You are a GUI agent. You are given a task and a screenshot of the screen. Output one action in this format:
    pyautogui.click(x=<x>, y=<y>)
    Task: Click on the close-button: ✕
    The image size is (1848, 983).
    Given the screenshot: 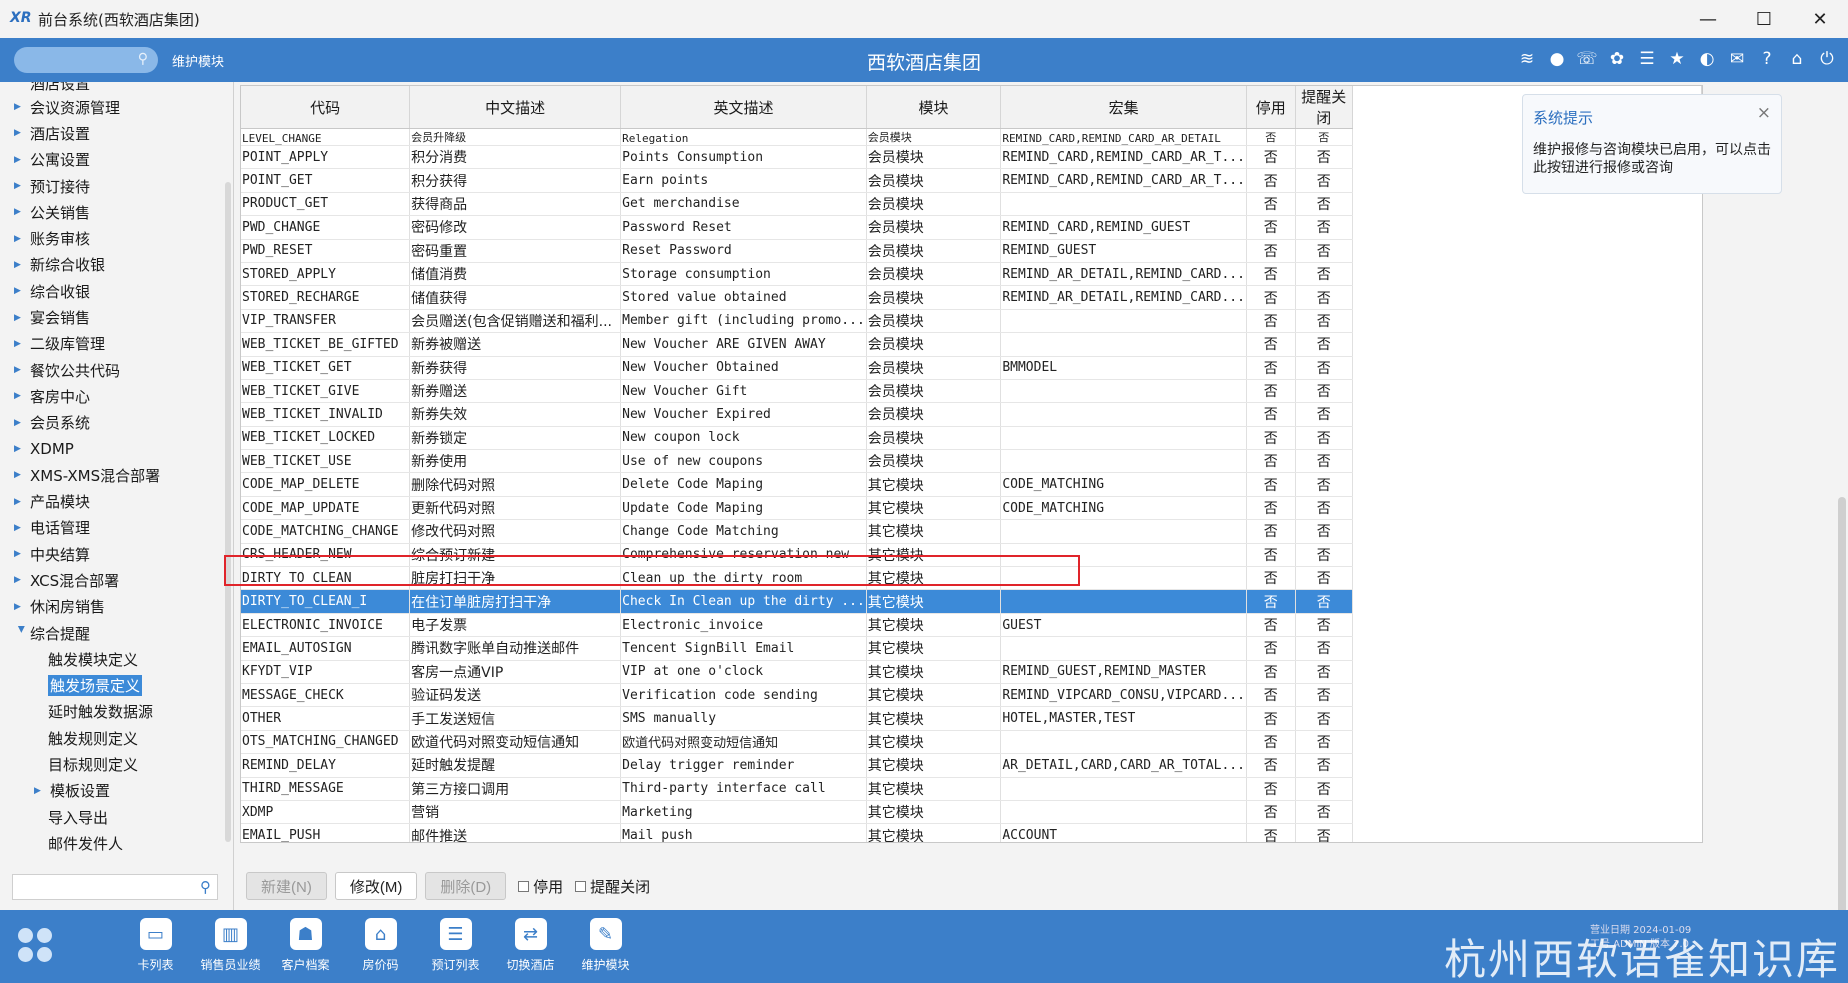 What is the action you would take?
    pyautogui.click(x=1820, y=19)
    